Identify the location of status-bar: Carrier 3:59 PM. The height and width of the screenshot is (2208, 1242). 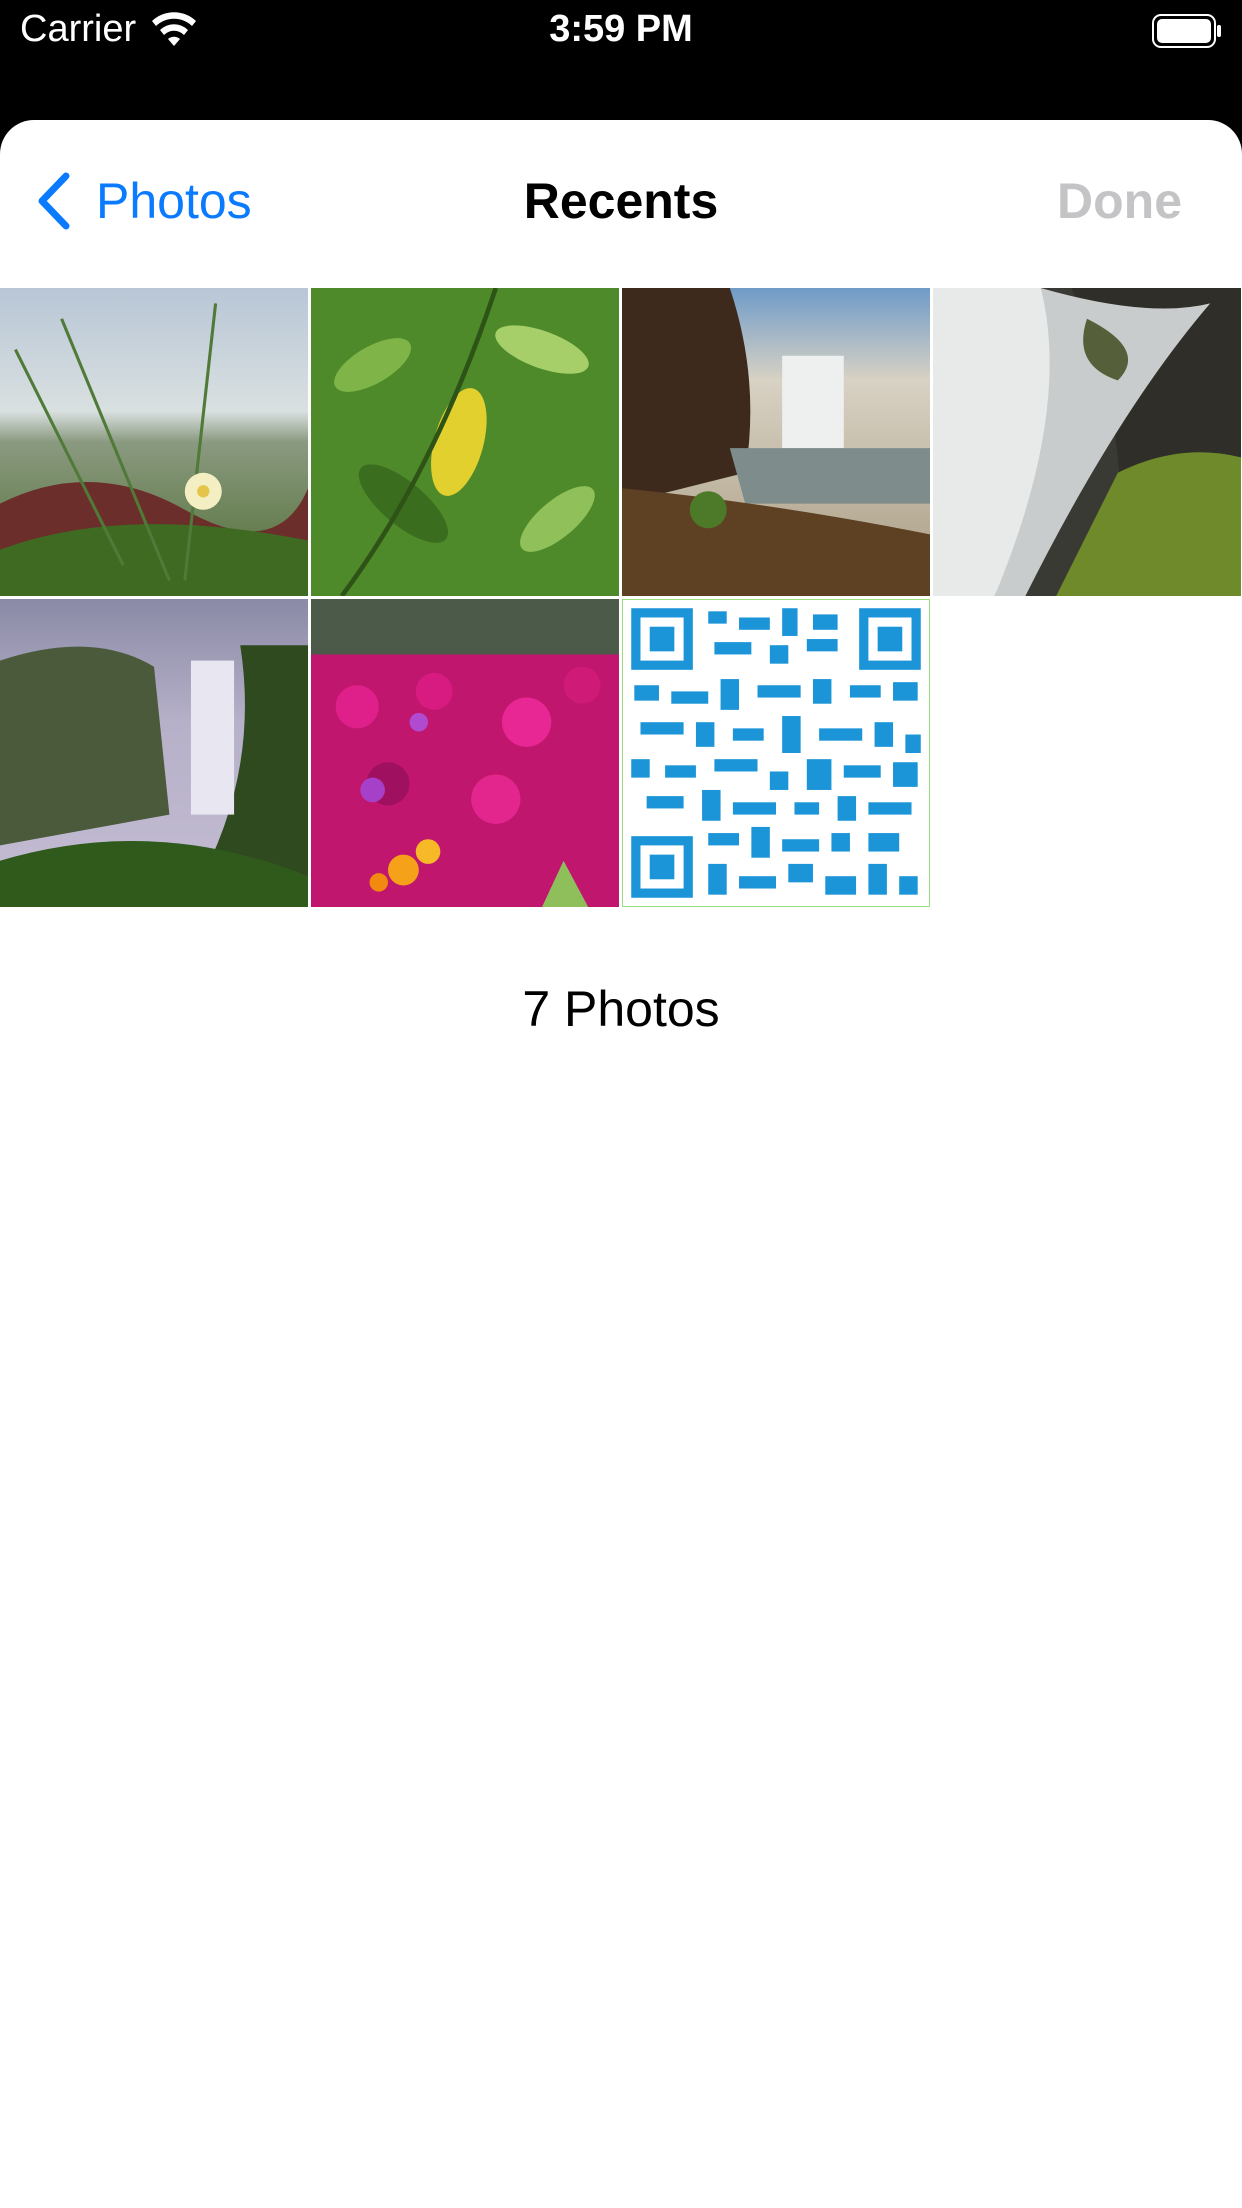
(621, 60).